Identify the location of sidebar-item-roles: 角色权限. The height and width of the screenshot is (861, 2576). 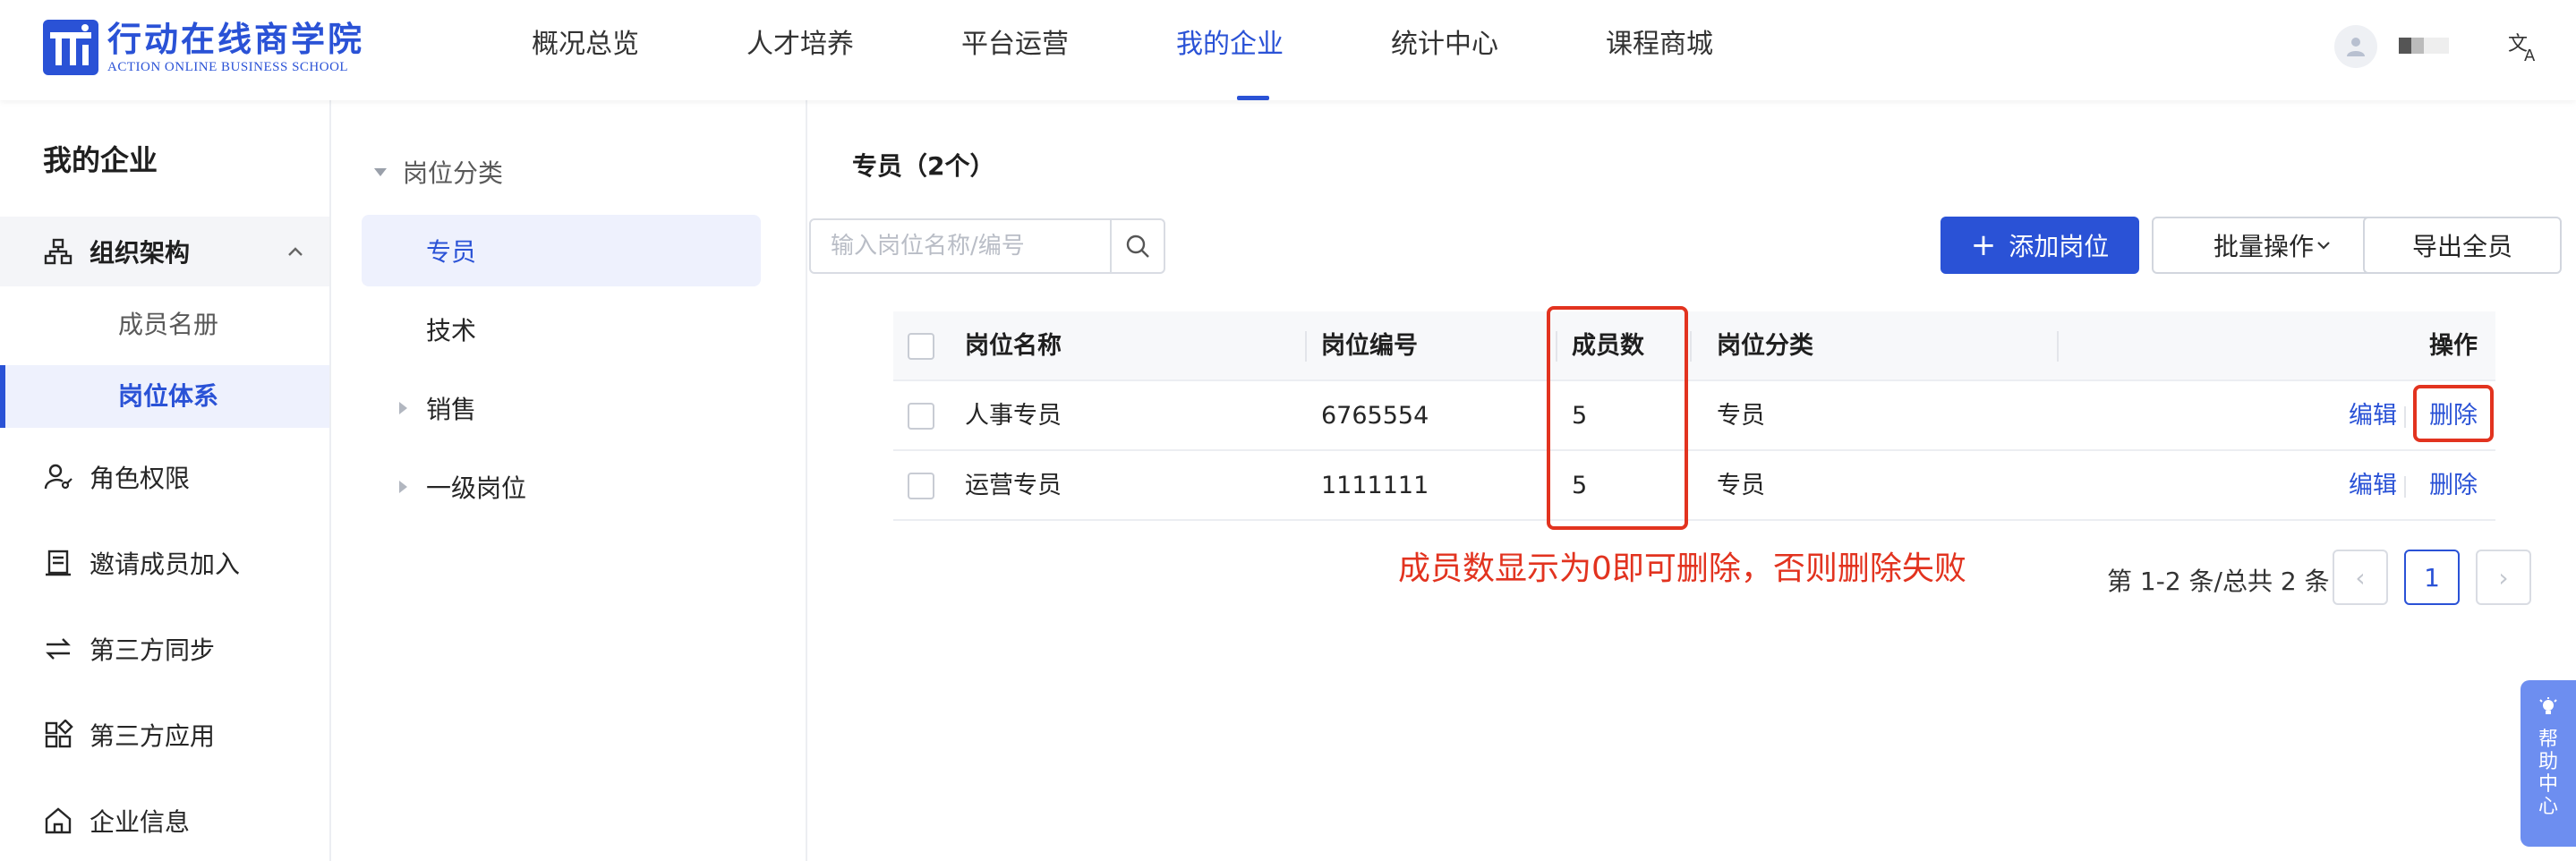
(164, 477).